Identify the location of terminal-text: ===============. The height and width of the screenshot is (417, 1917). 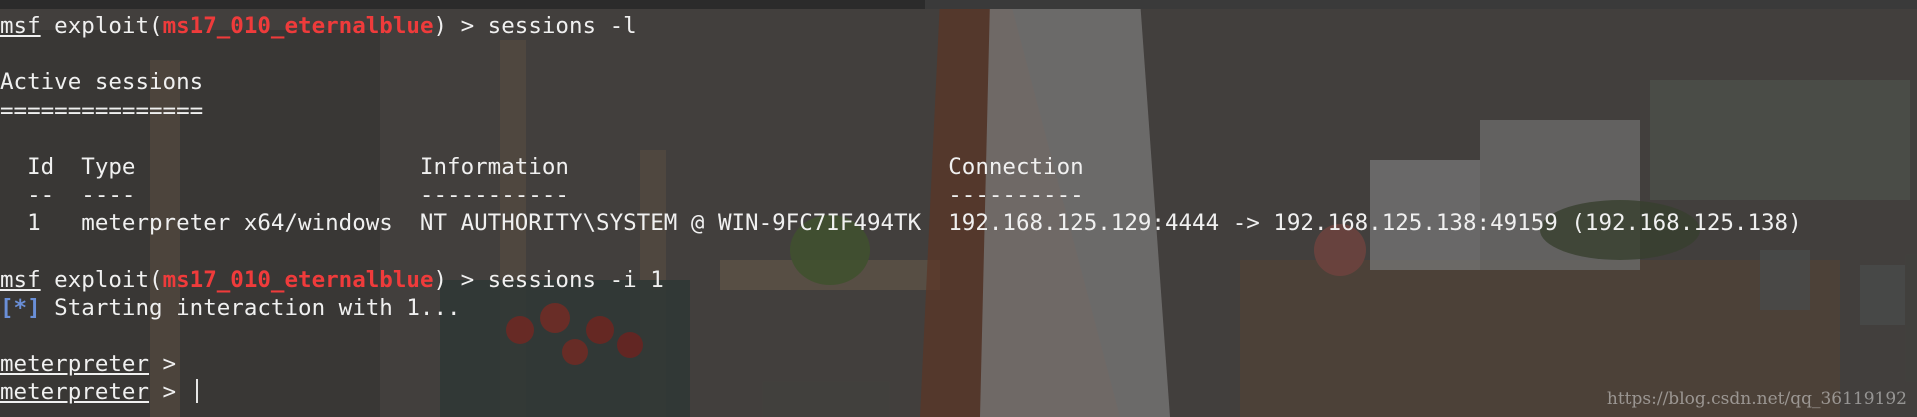
(102, 110).